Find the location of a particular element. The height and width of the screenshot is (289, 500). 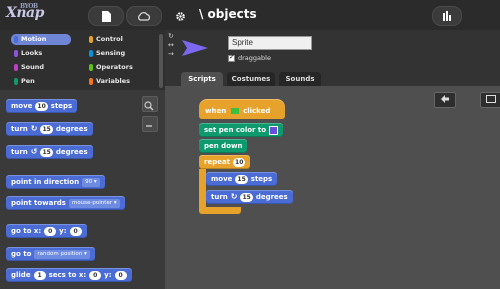

when-flag-clicked-block: when clicked is located at coordinates (242, 109).